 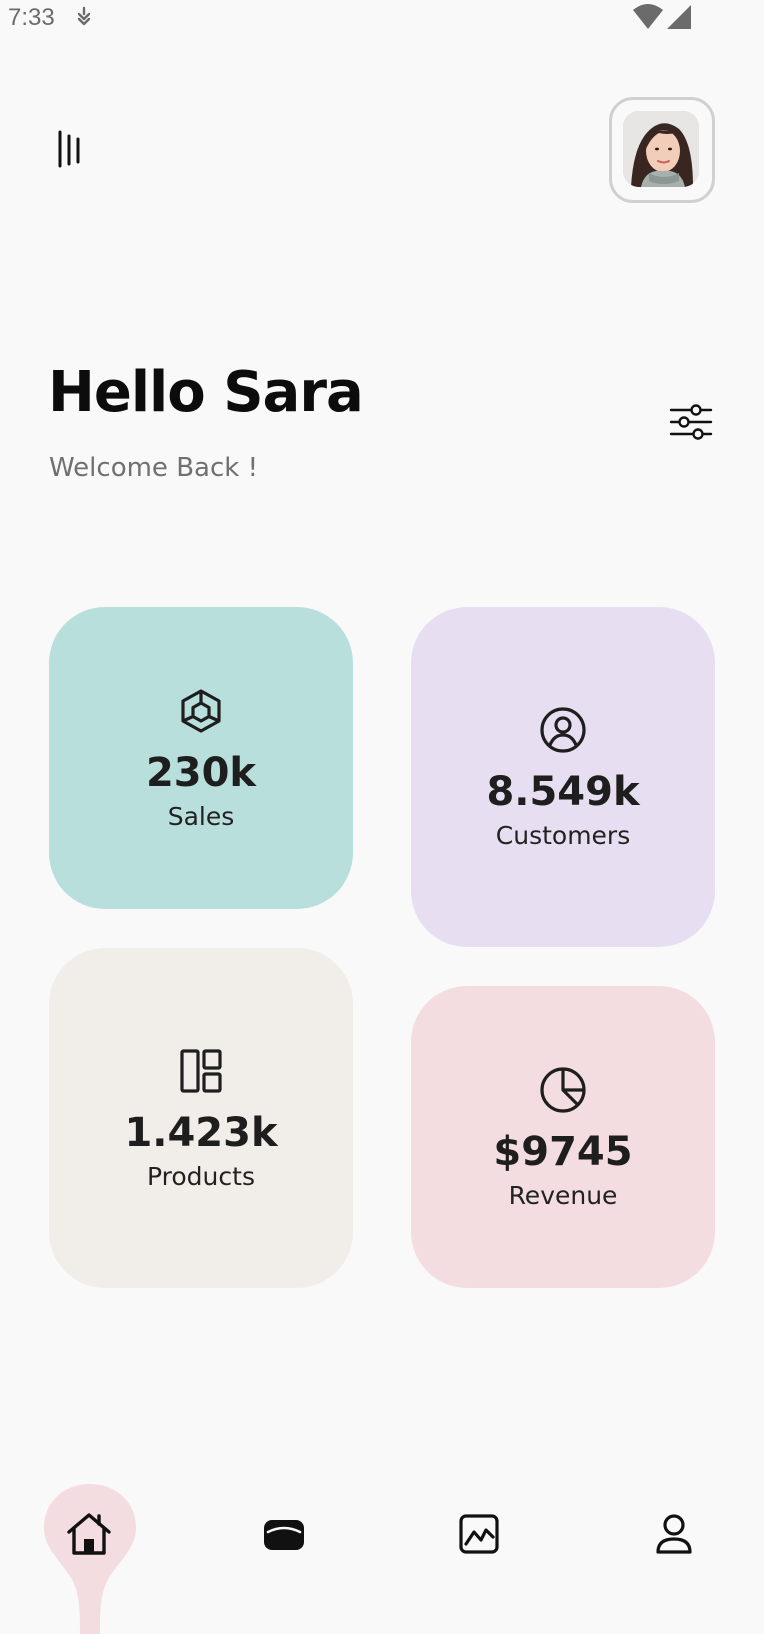 I want to click on customers-value: 8.549k, so click(x=563, y=791).